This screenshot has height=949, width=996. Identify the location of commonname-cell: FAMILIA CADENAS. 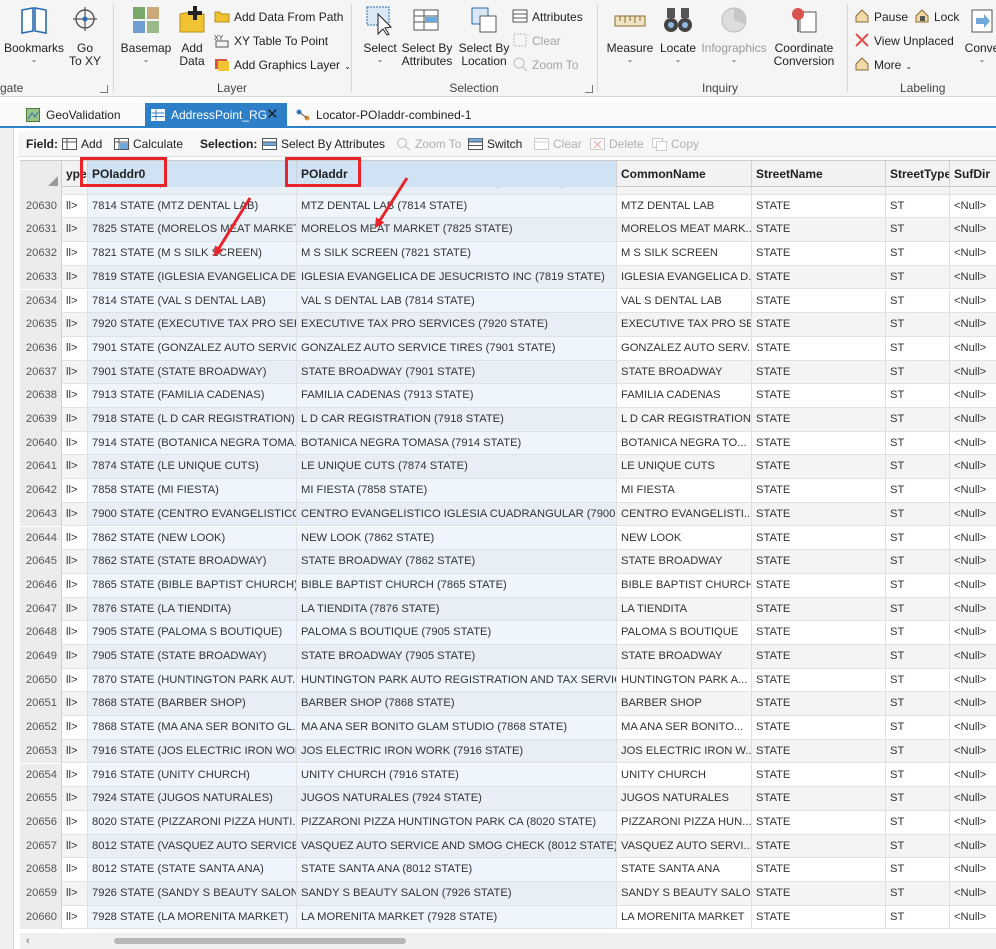
(684, 396).